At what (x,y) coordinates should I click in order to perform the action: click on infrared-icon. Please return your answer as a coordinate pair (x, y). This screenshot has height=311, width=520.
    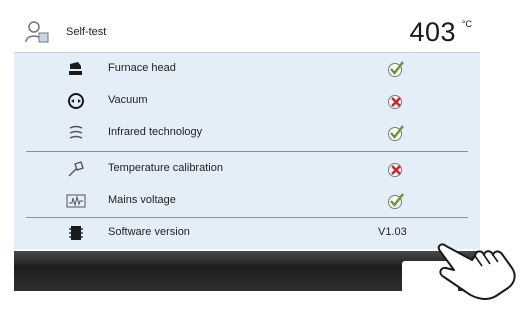
    Looking at the image, I should click on (76, 132).